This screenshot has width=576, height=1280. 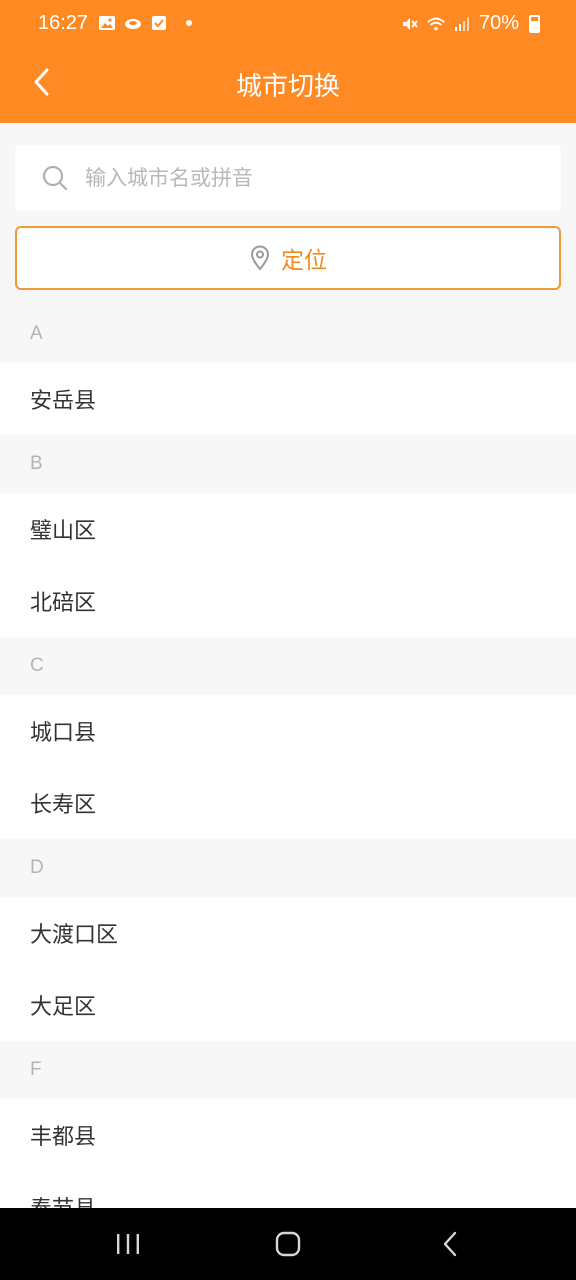 I want to click on status-right: 70%, so click(x=470, y=23).